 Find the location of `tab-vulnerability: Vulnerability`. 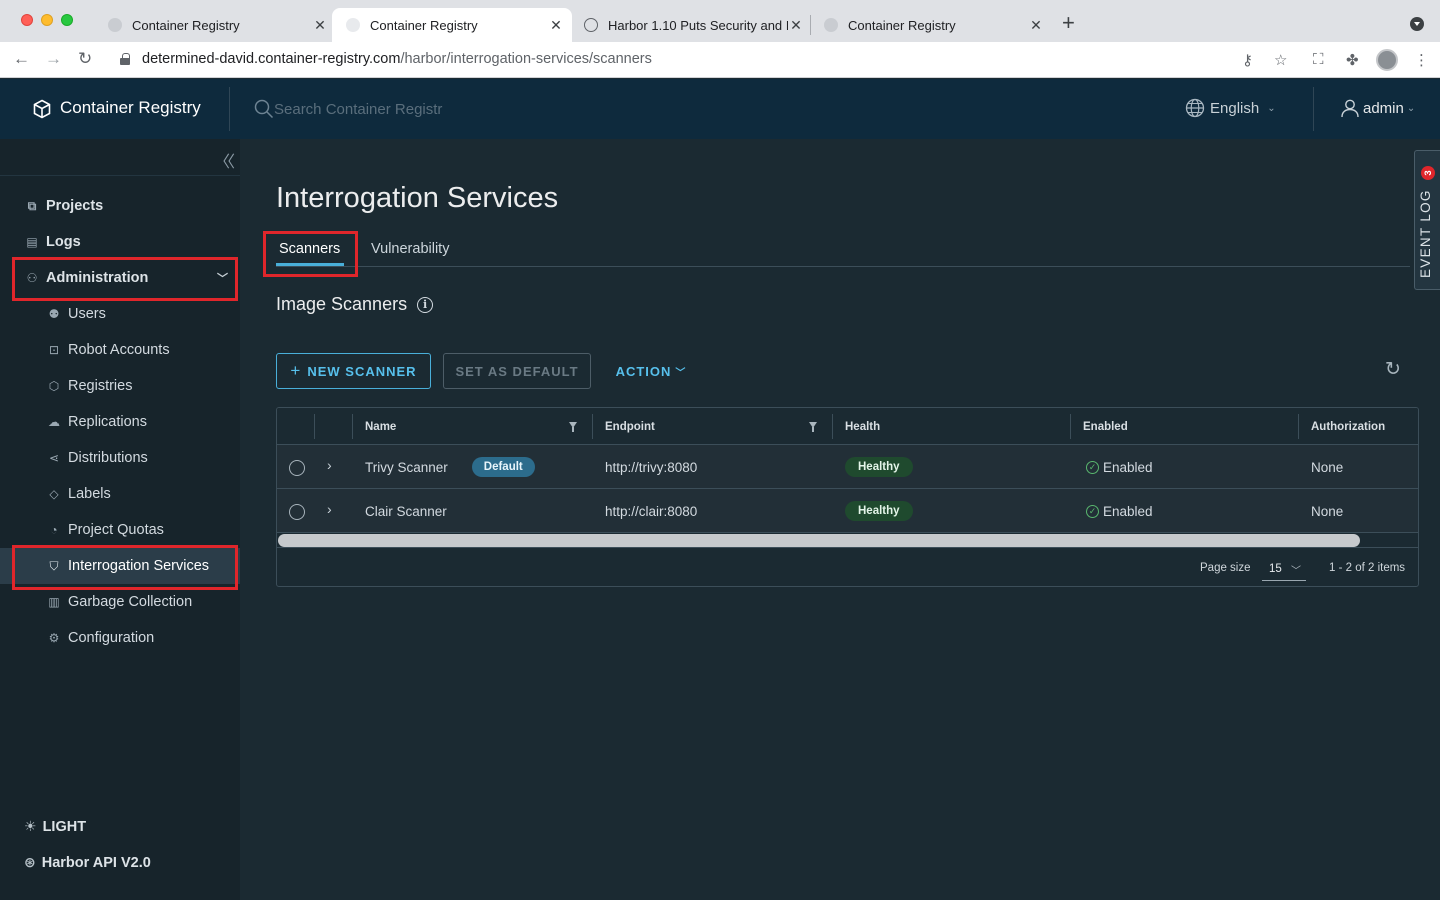

tab-vulnerability: Vulnerability is located at coordinates (410, 249).